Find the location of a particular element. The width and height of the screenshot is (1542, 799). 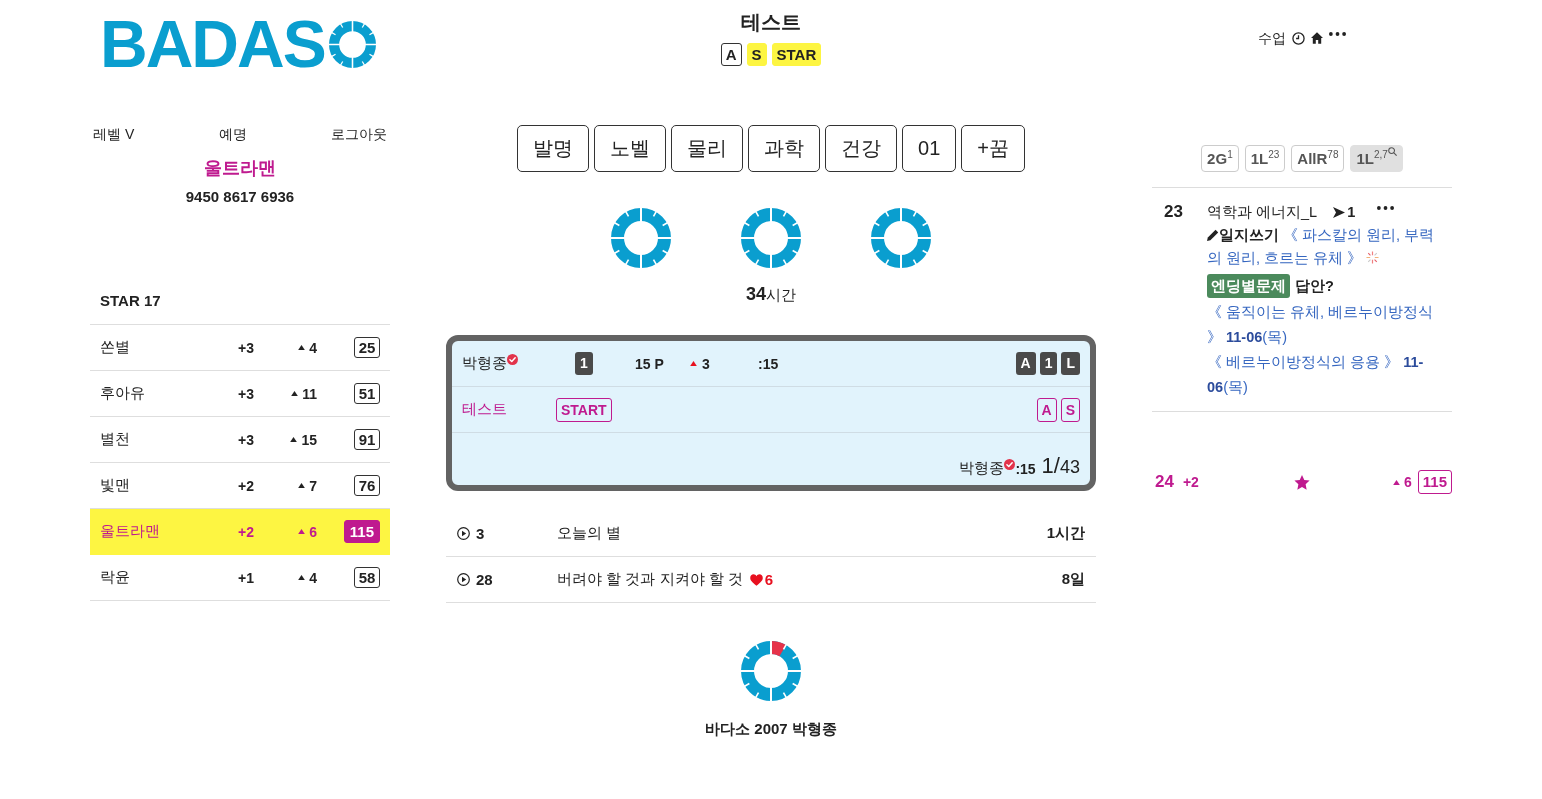

test-name: 테스트 is located at coordinates (509, 409).